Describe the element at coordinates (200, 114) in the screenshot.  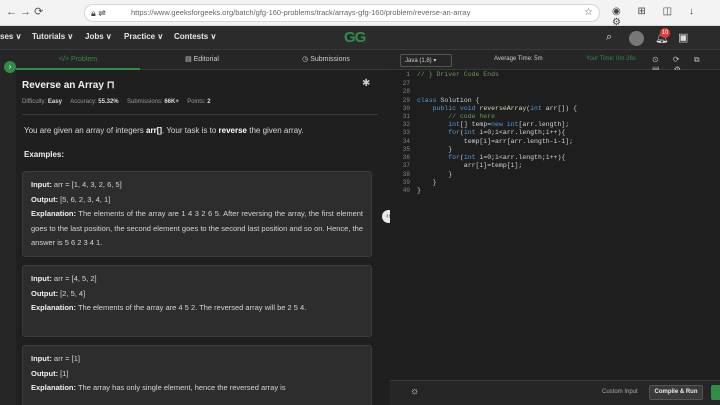
I see `divider` at that location.